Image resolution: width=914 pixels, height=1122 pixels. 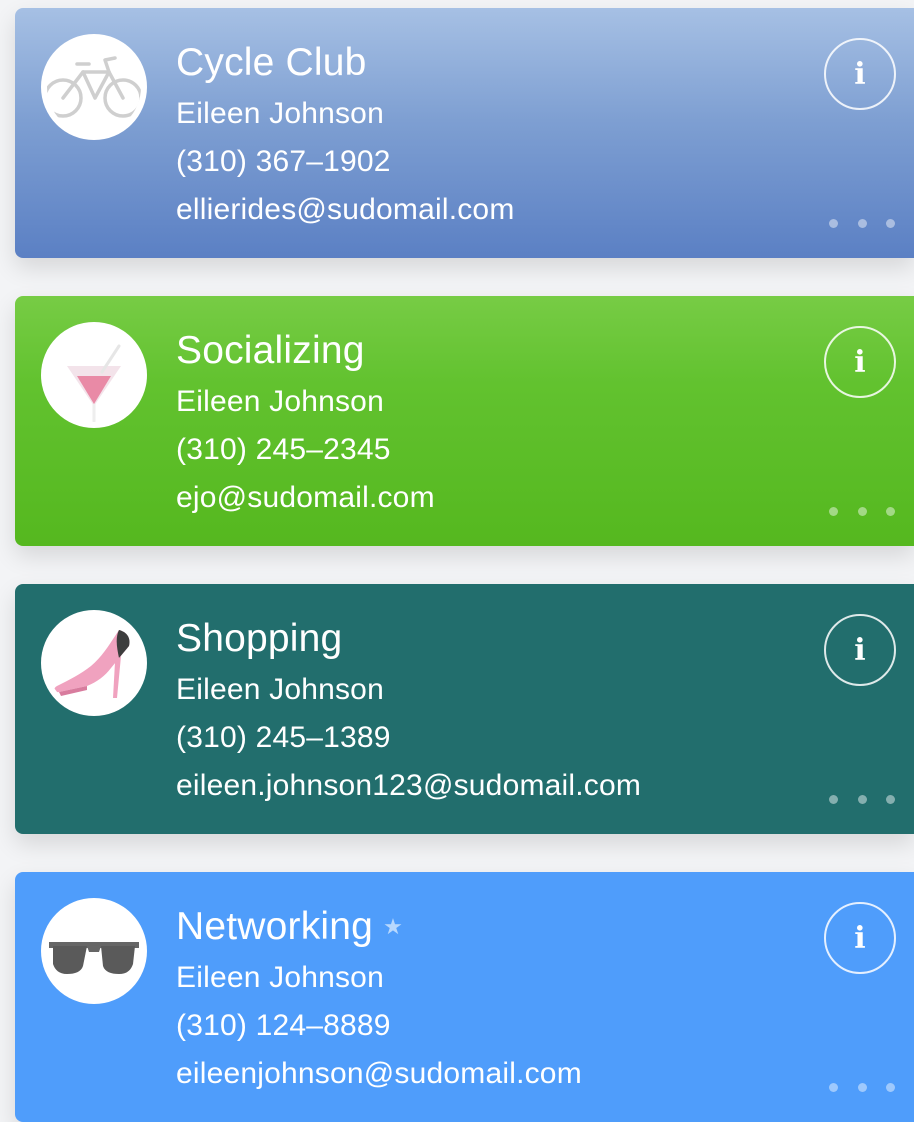 I want to click on high-heel-icon, so click(x=92, y=664).